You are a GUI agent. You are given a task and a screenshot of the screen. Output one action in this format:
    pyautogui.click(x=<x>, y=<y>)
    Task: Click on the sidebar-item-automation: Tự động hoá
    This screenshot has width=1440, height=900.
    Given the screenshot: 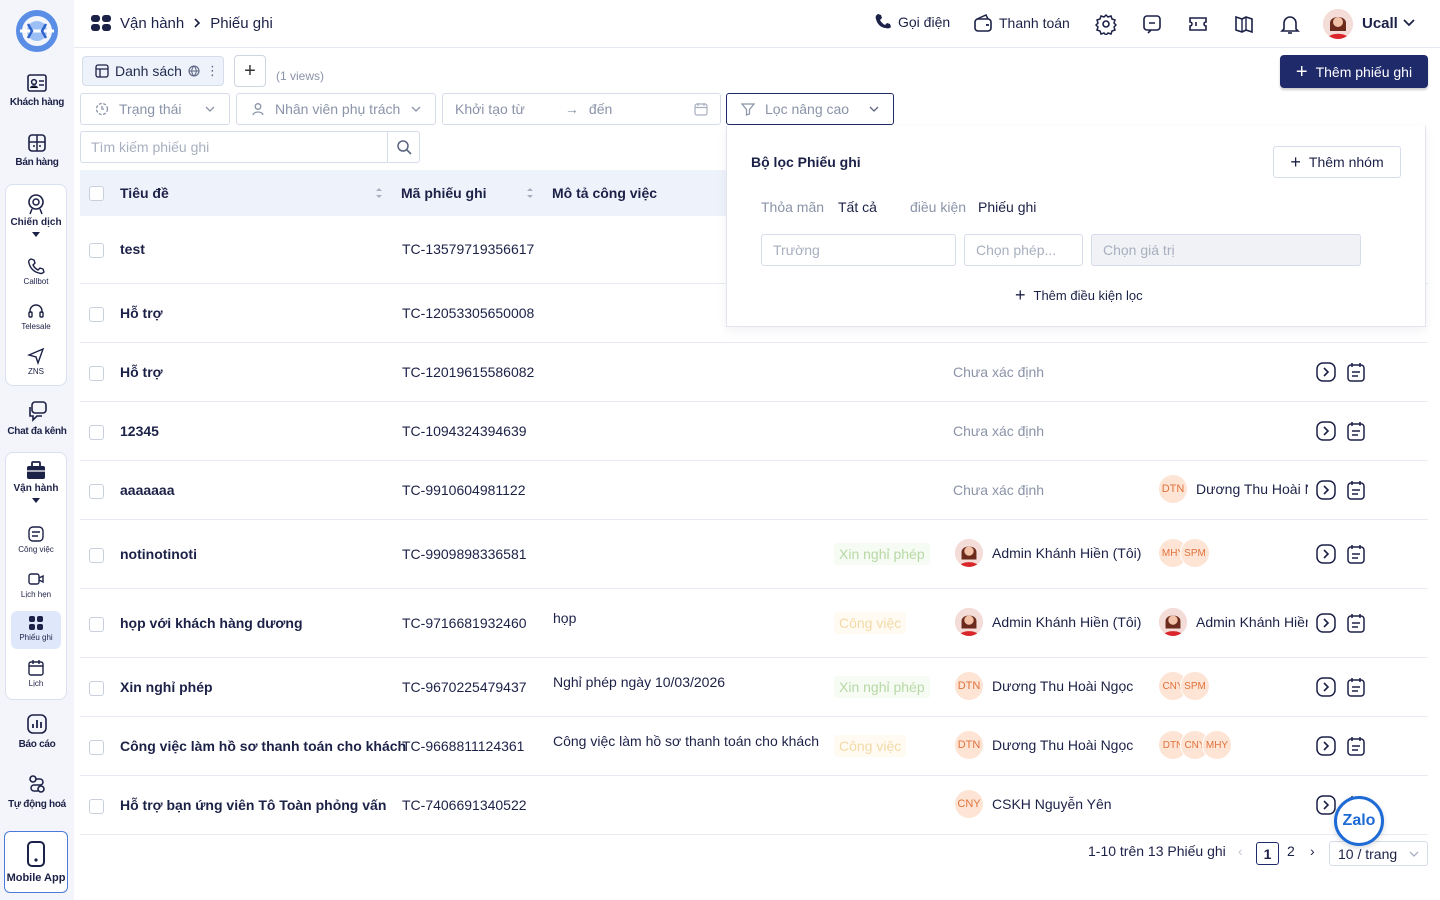 What is the action you would take?
    pyautogui.click(x=37, y=791)
    